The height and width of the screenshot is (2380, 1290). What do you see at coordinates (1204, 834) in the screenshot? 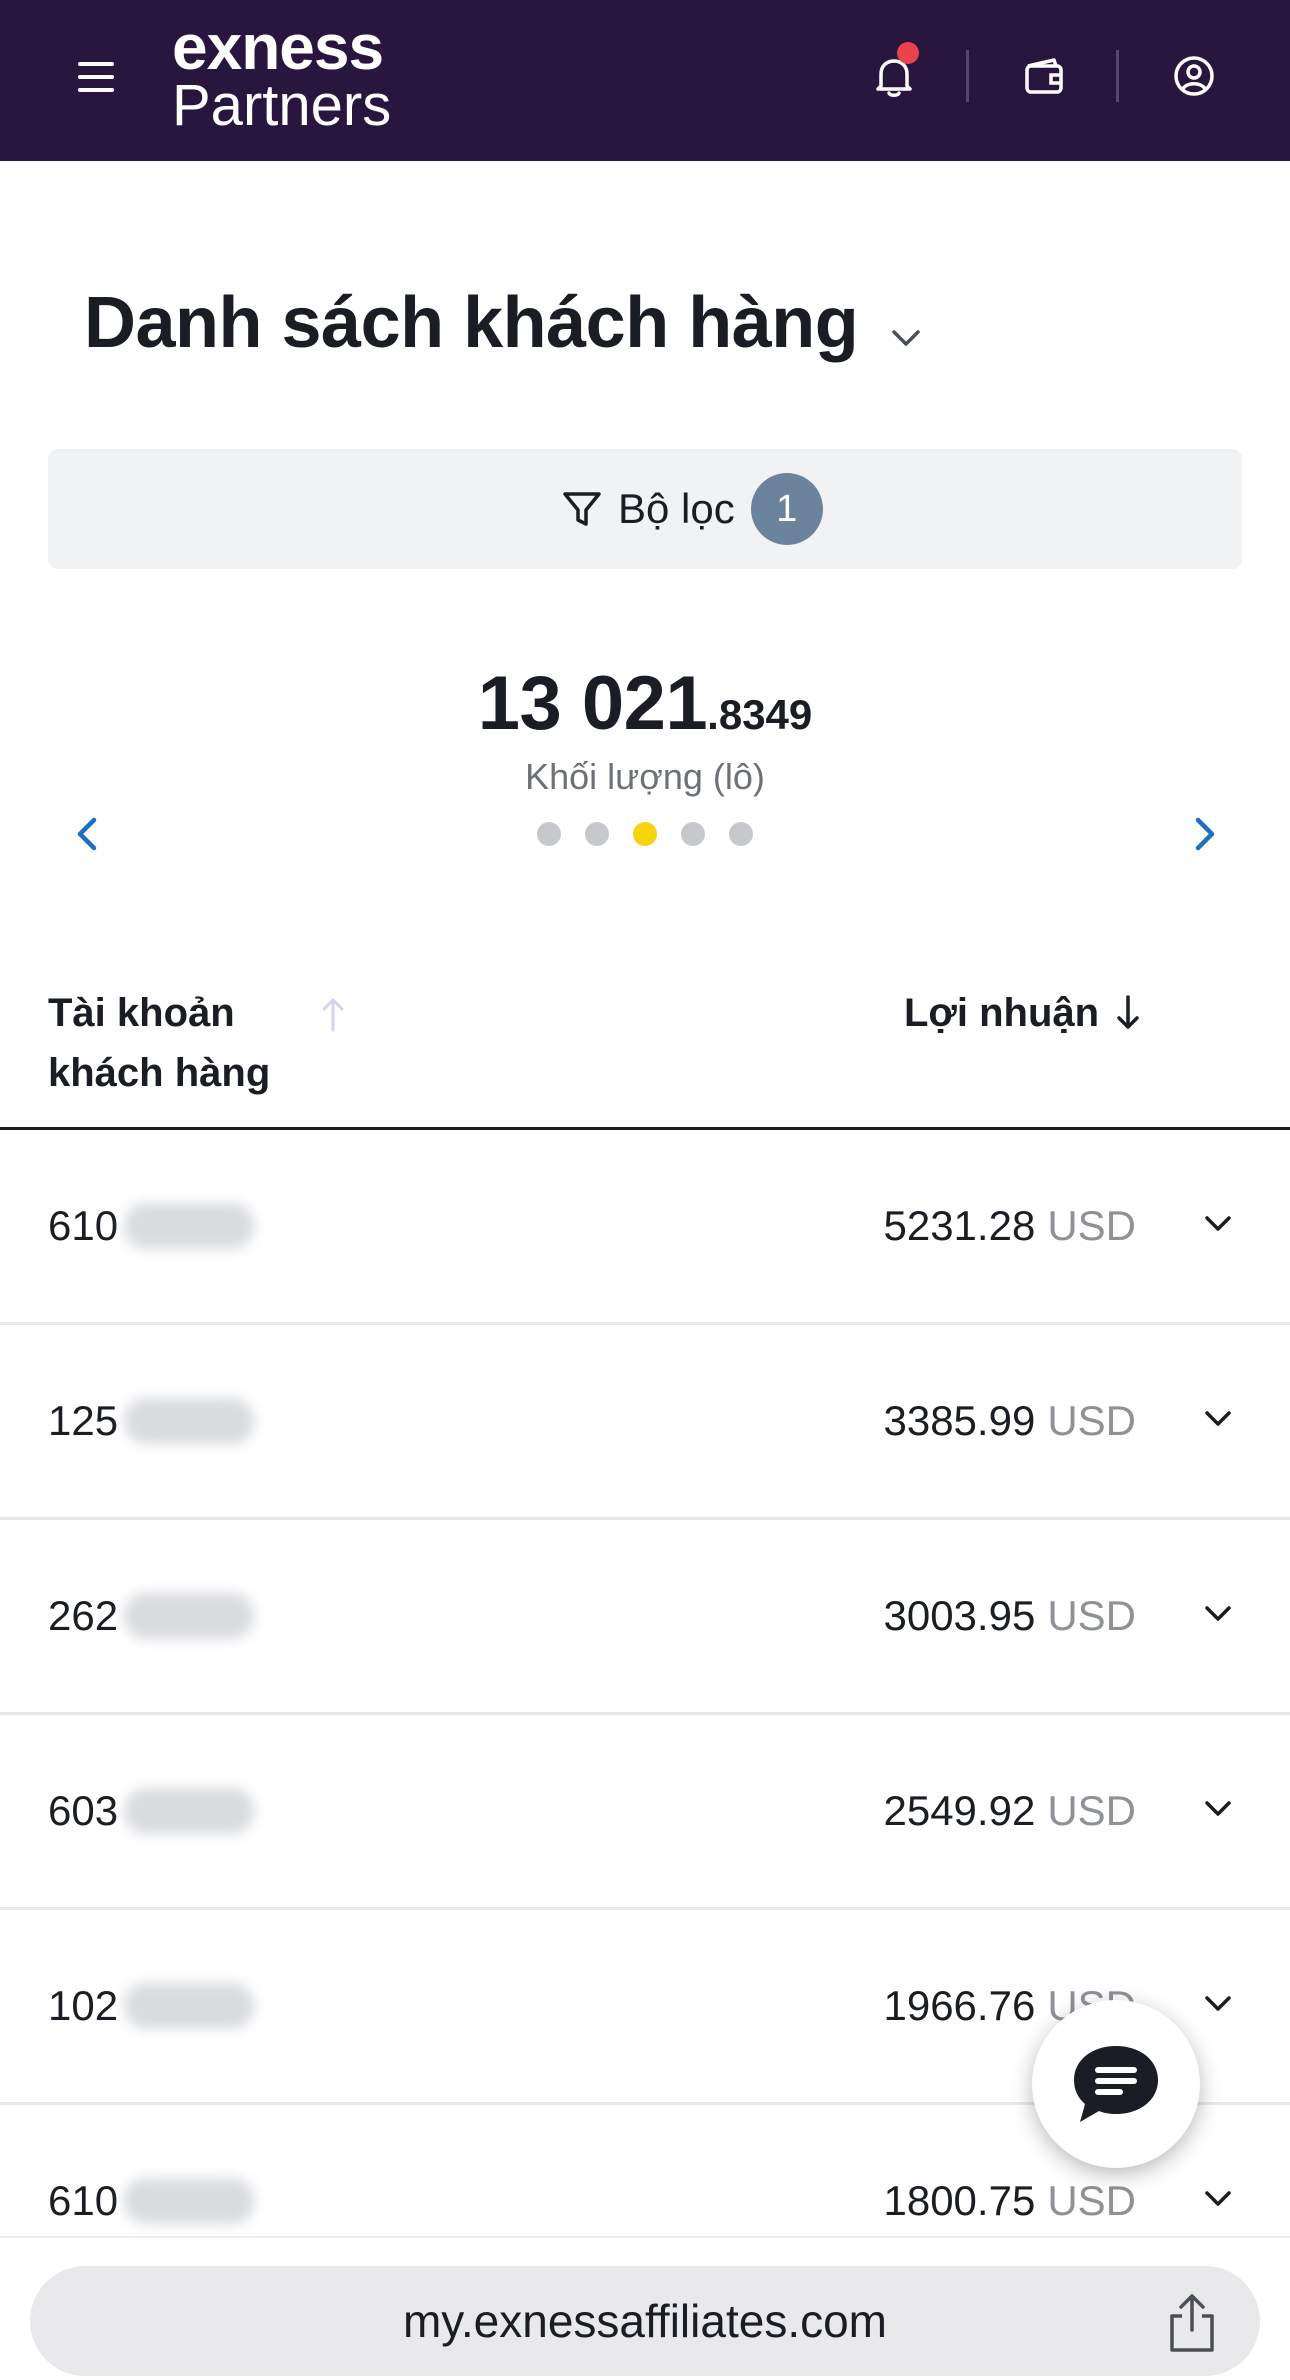
I see `chevron-right-icon` at bounding box center [1204, 834].